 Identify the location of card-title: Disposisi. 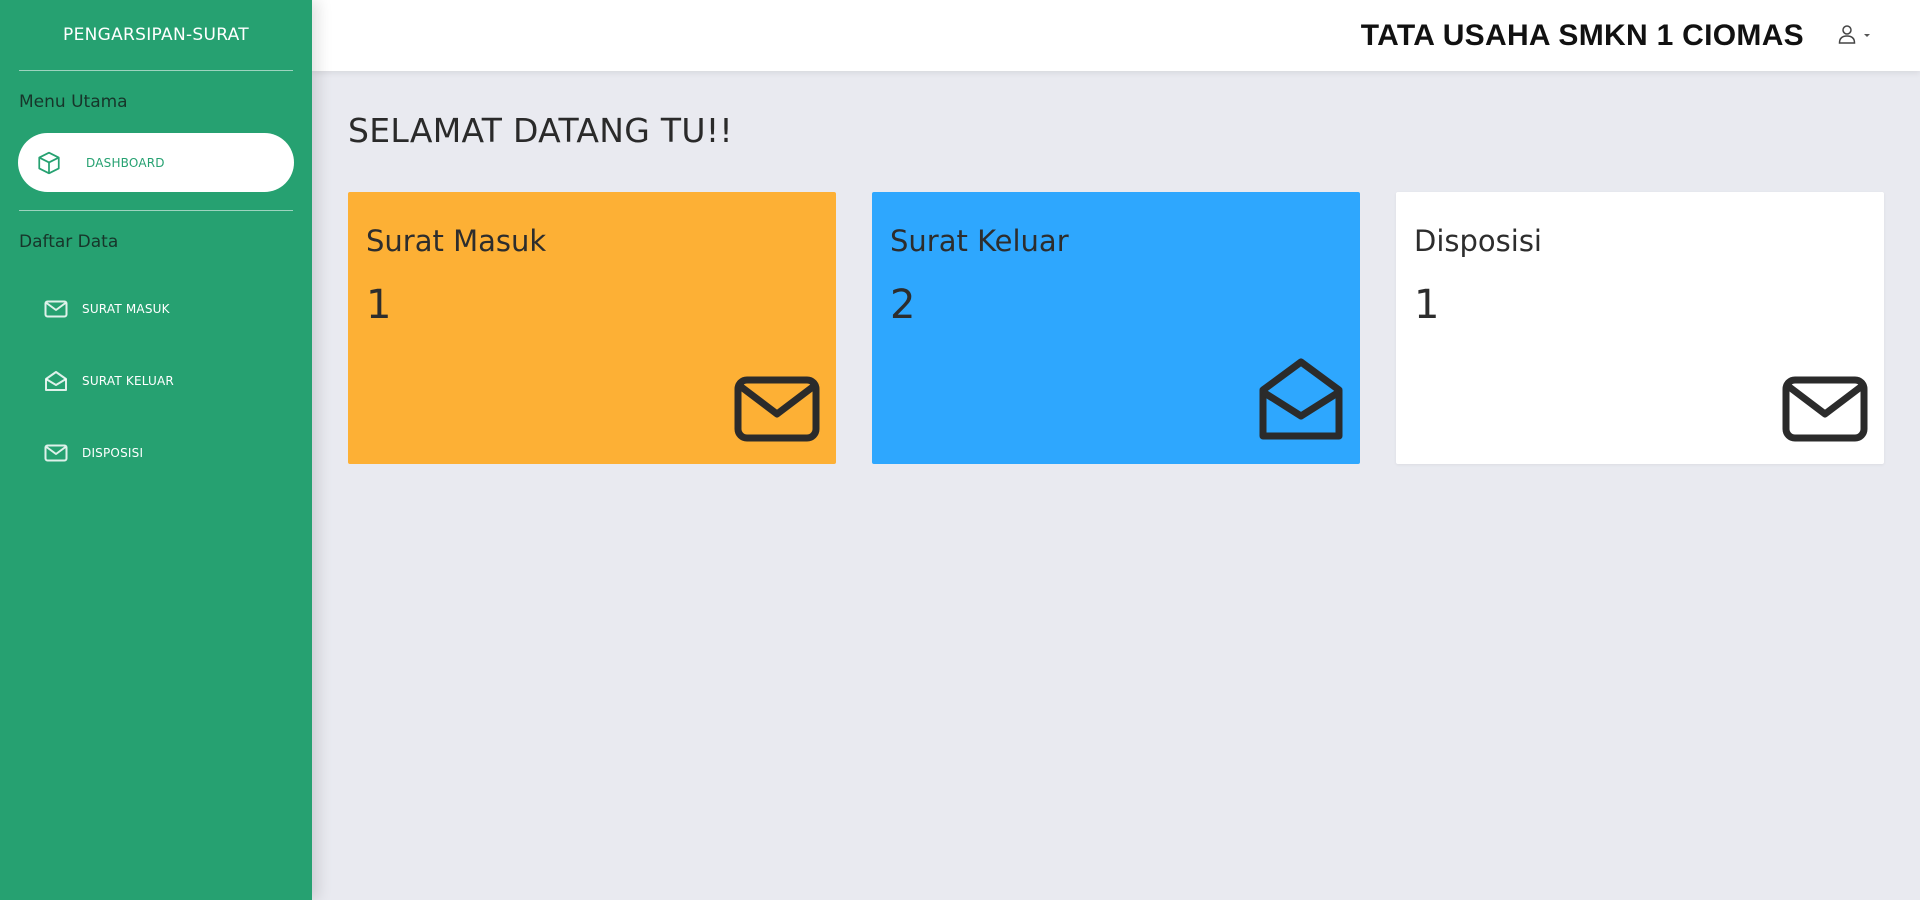
(1478, 241).